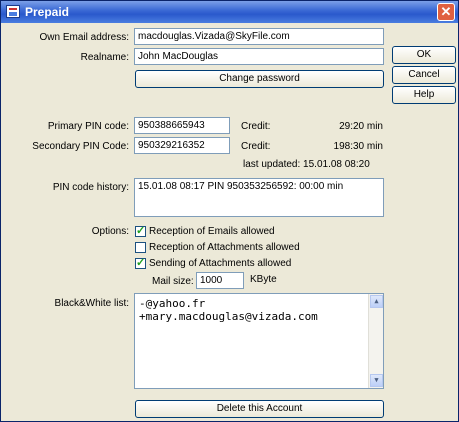 The image size is (459, 422). I want to click on chevron-up-icon: ▲, so click(376, 301).